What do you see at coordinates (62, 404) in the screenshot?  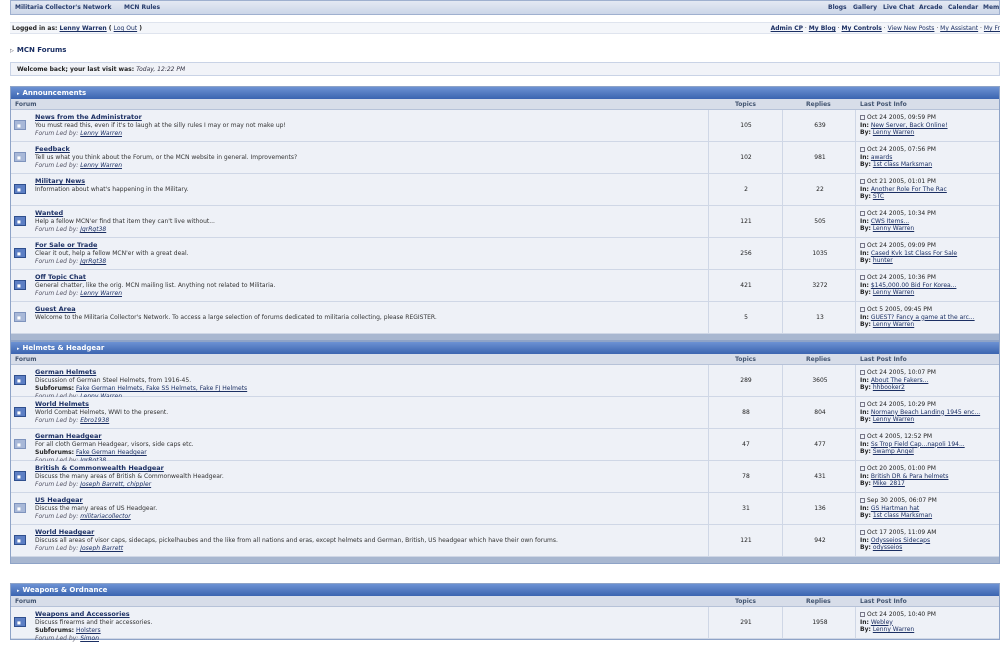 I see `forum-name-link: World Helmets` at bounding box center [62, 404].